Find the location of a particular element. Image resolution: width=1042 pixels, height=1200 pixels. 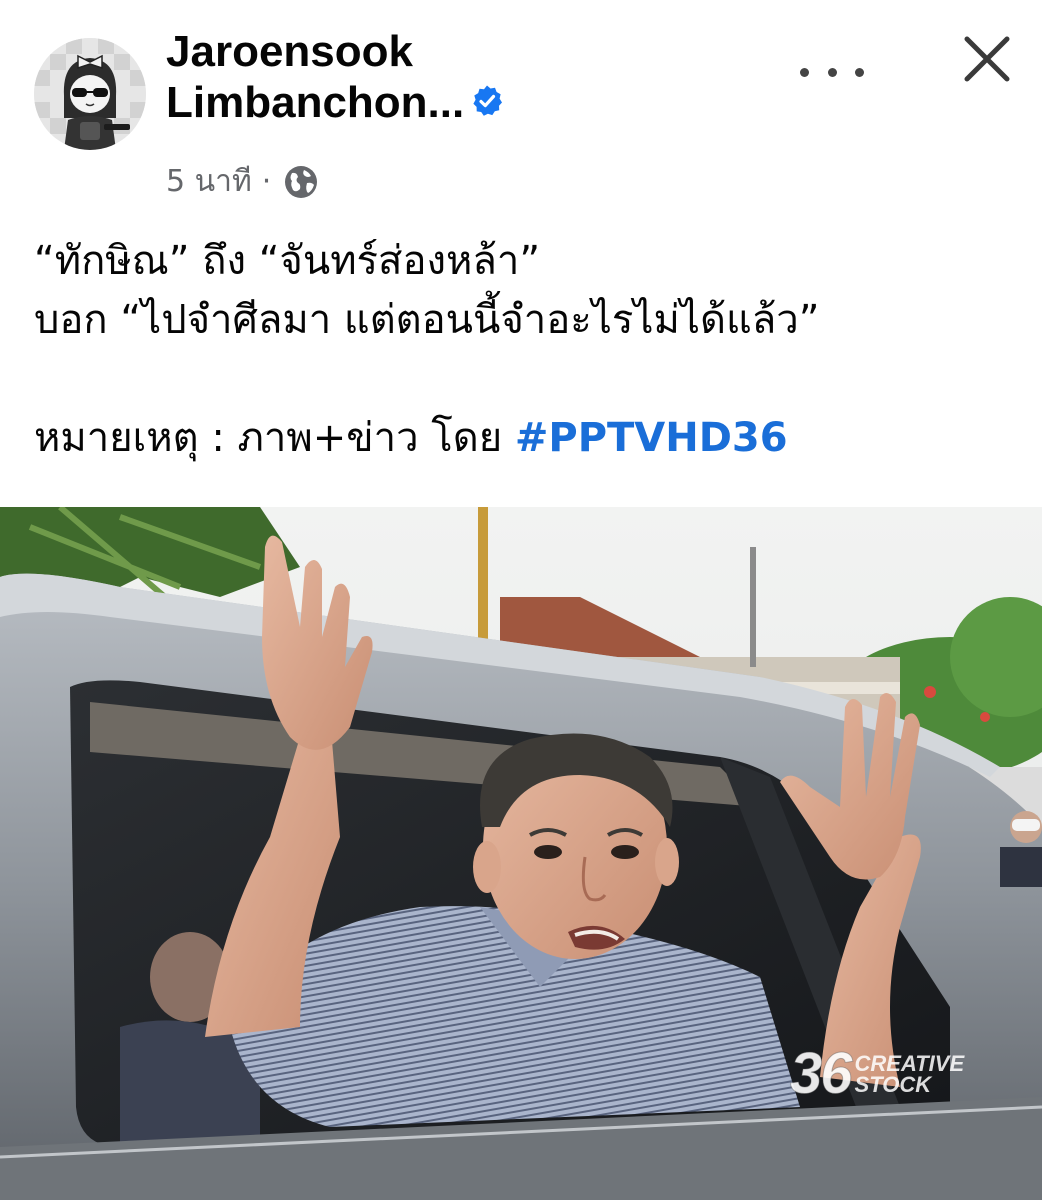

photo-watermark: 36 CREATIVE STOCK is located at coordinates (877, 1073).